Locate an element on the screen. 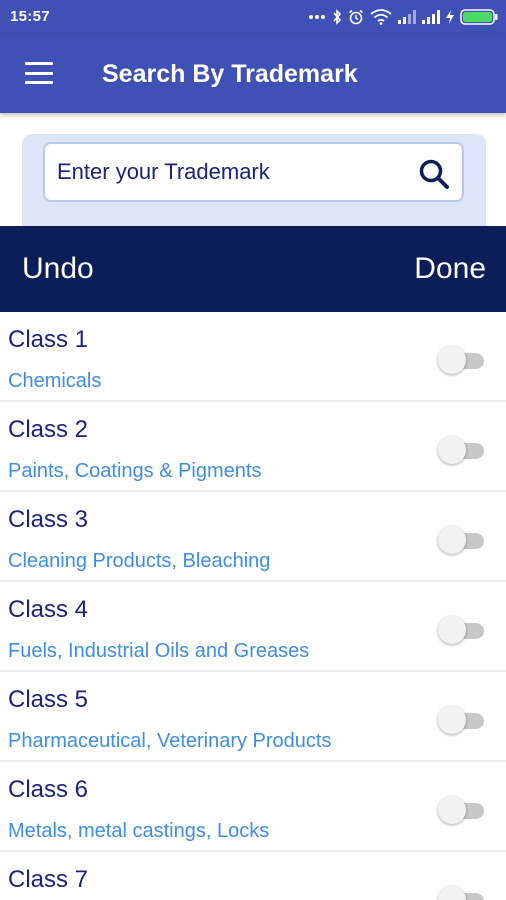  class-title: Class 1 is located at coordinates (48, 339).